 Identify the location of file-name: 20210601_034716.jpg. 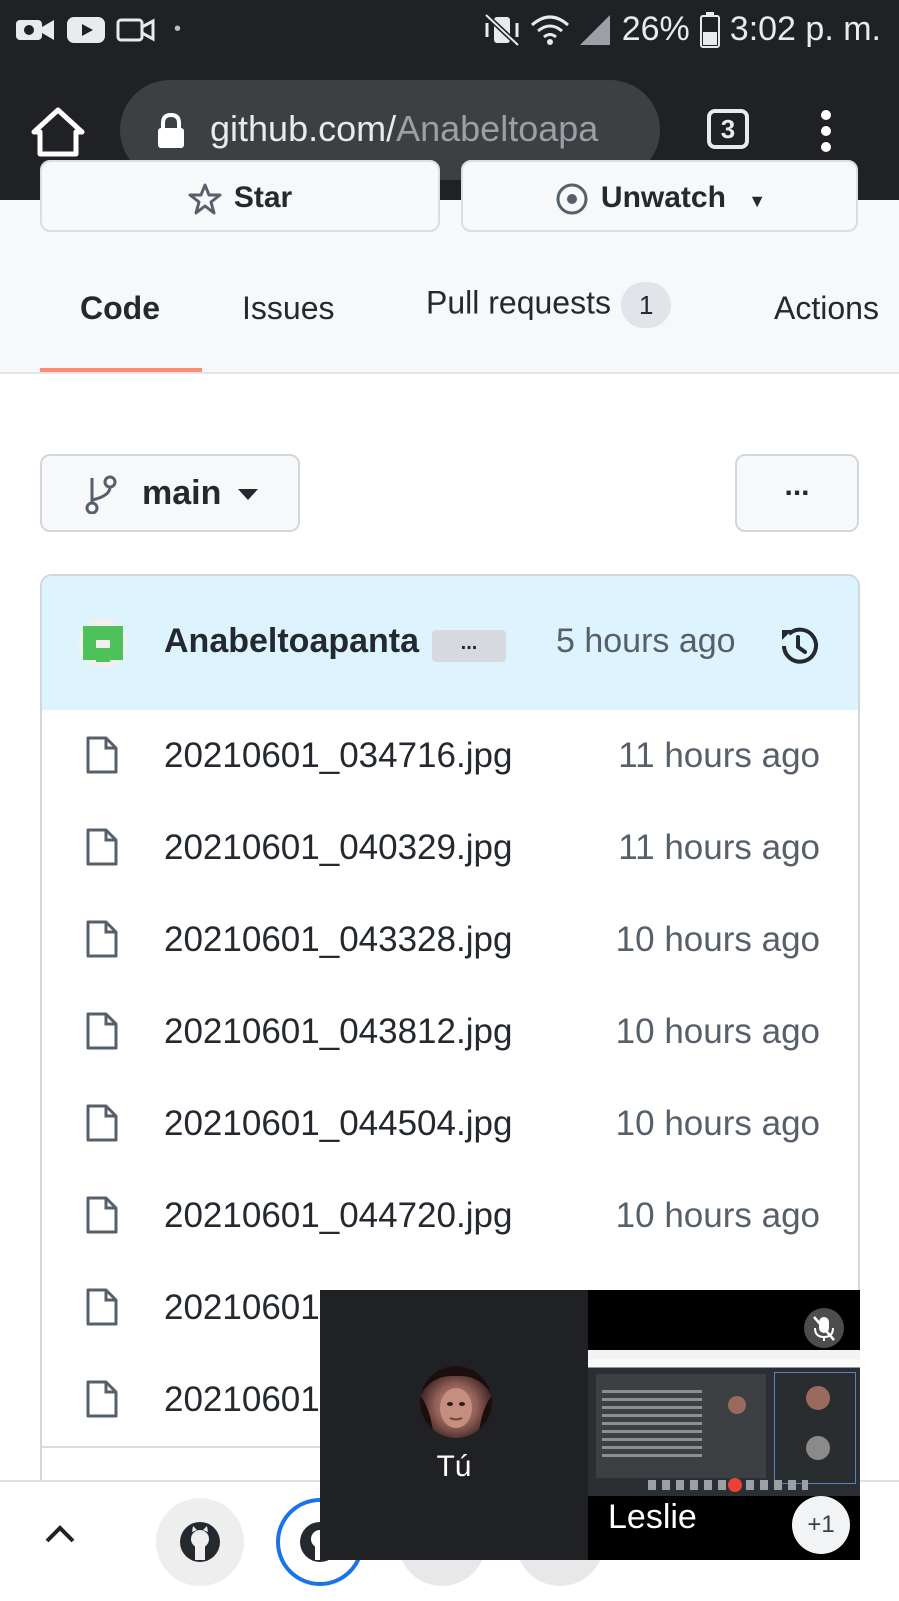
(338, 756).